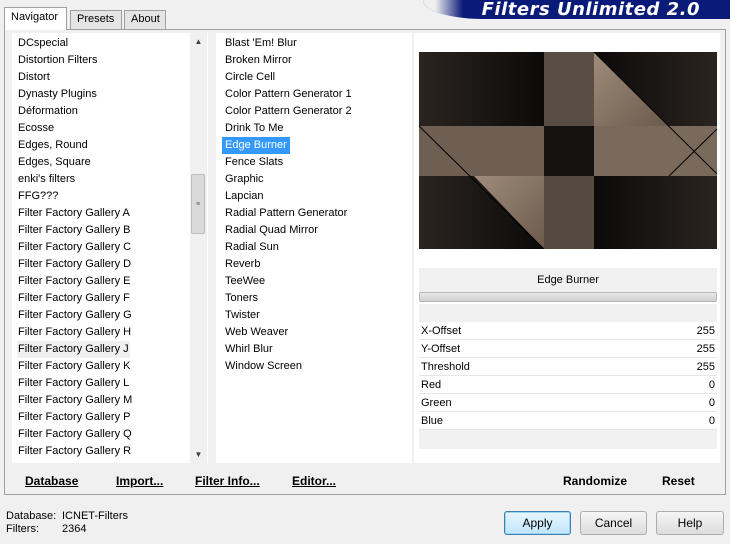 The width and height of the screenshot is (730, 544). Describe the element at coordinates (34, 77) in the screenshot. I see `category-item: Distort` at that location.